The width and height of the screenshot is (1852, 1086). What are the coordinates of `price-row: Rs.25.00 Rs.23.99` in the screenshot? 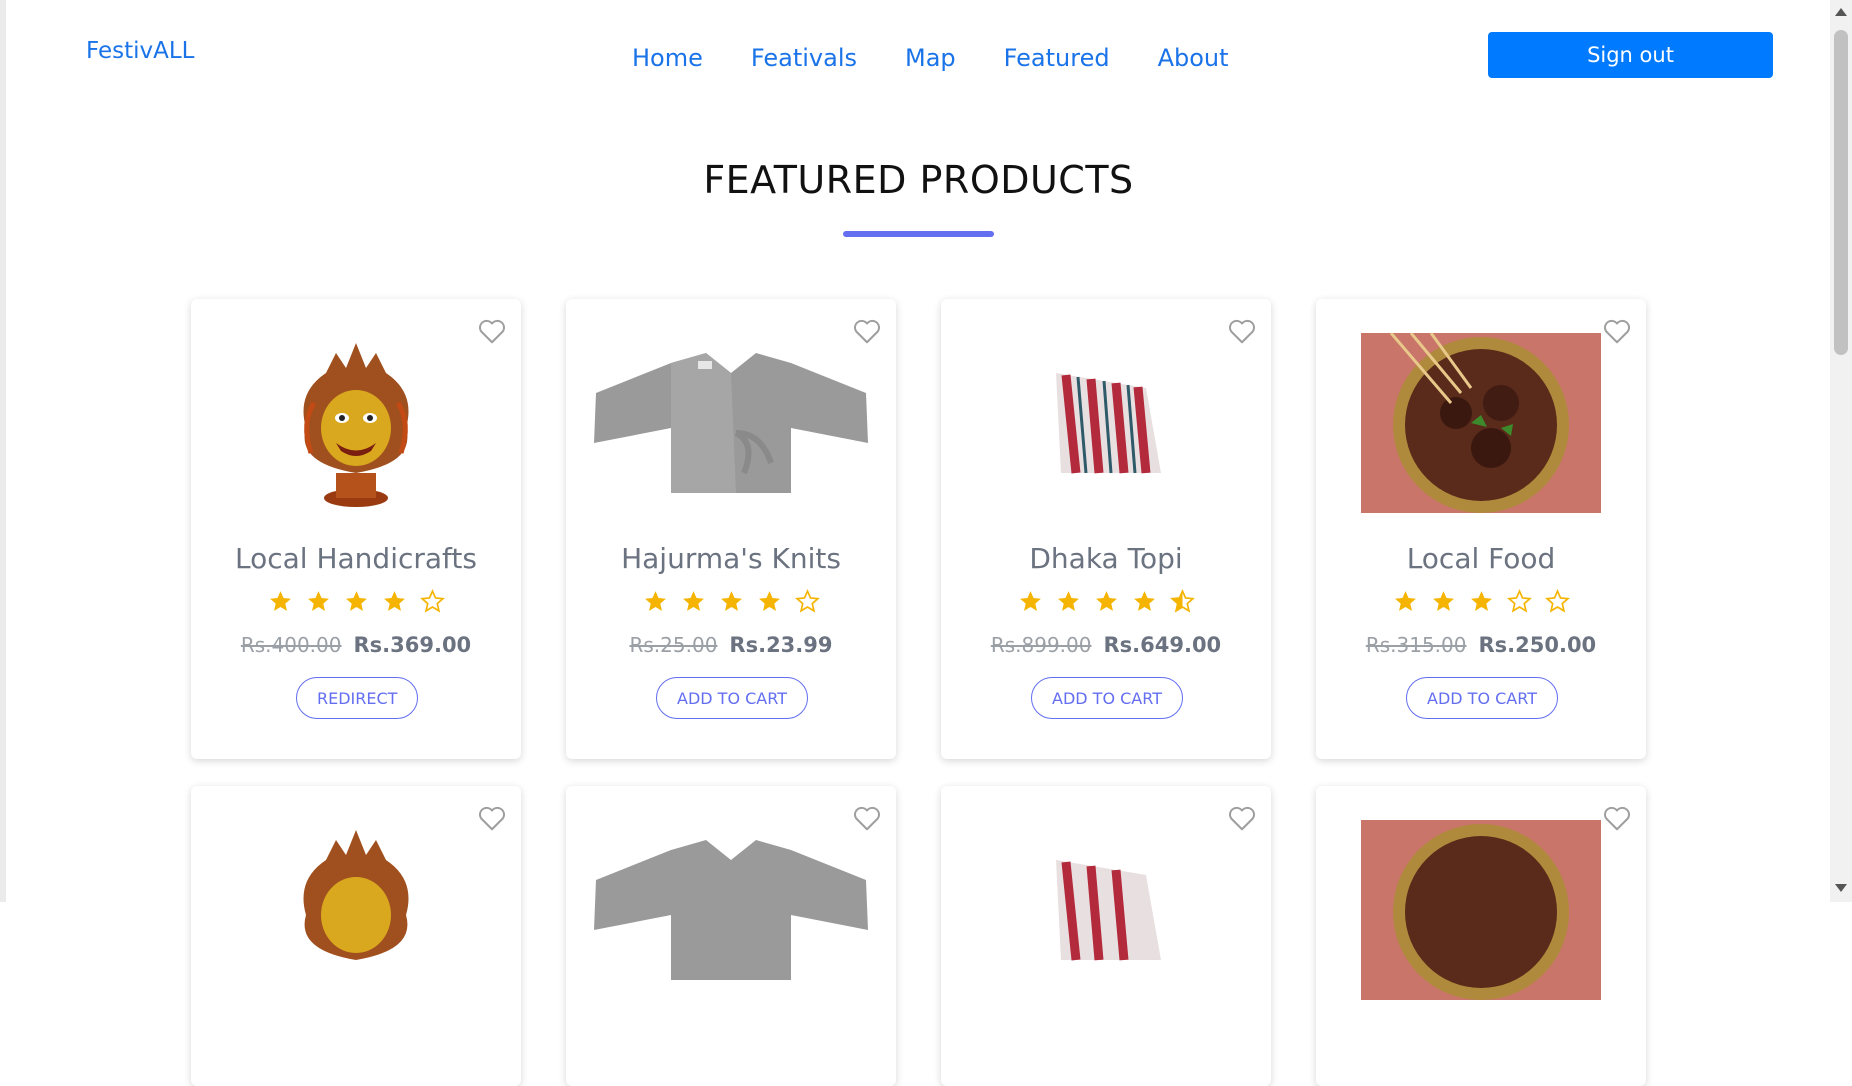 It's located at (731, 645).